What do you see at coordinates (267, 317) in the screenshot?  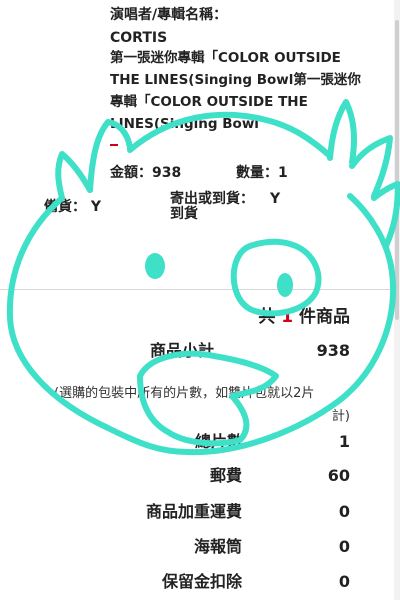 I see `total-items-prefix: 共` at bounding box center [267, 317].